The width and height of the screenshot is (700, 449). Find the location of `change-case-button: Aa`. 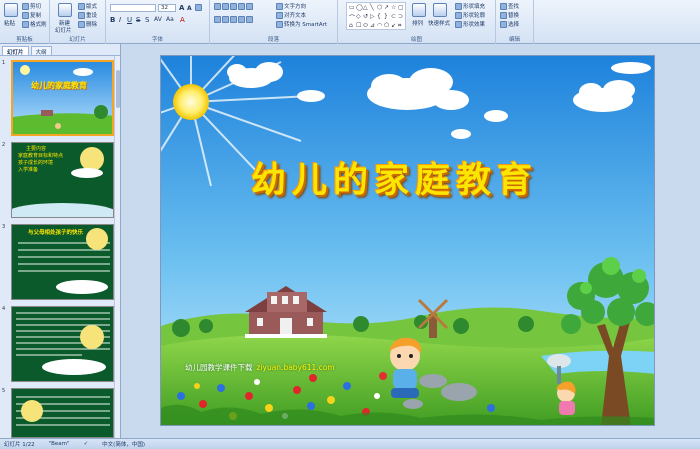

change-case-button: Aa is located at coordinates (170, 19).